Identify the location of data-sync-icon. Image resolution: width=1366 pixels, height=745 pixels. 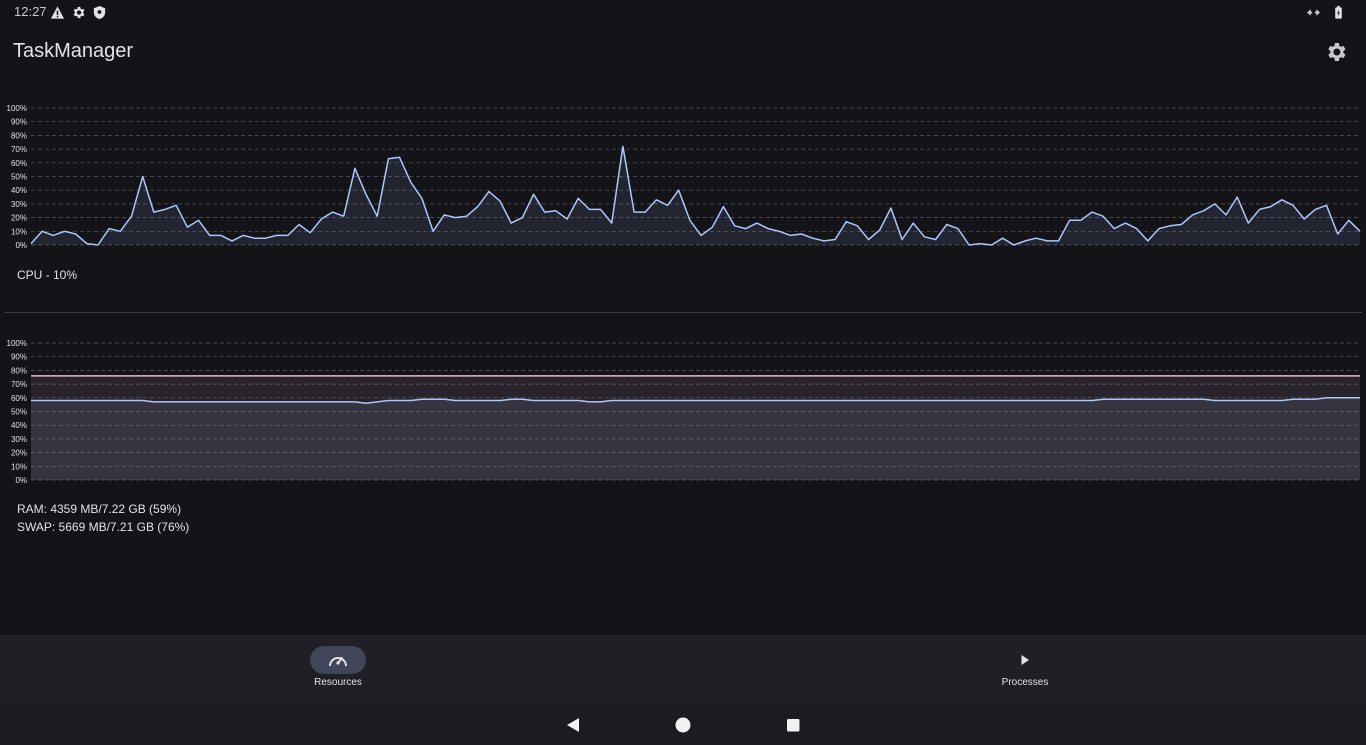
(1313, 12).